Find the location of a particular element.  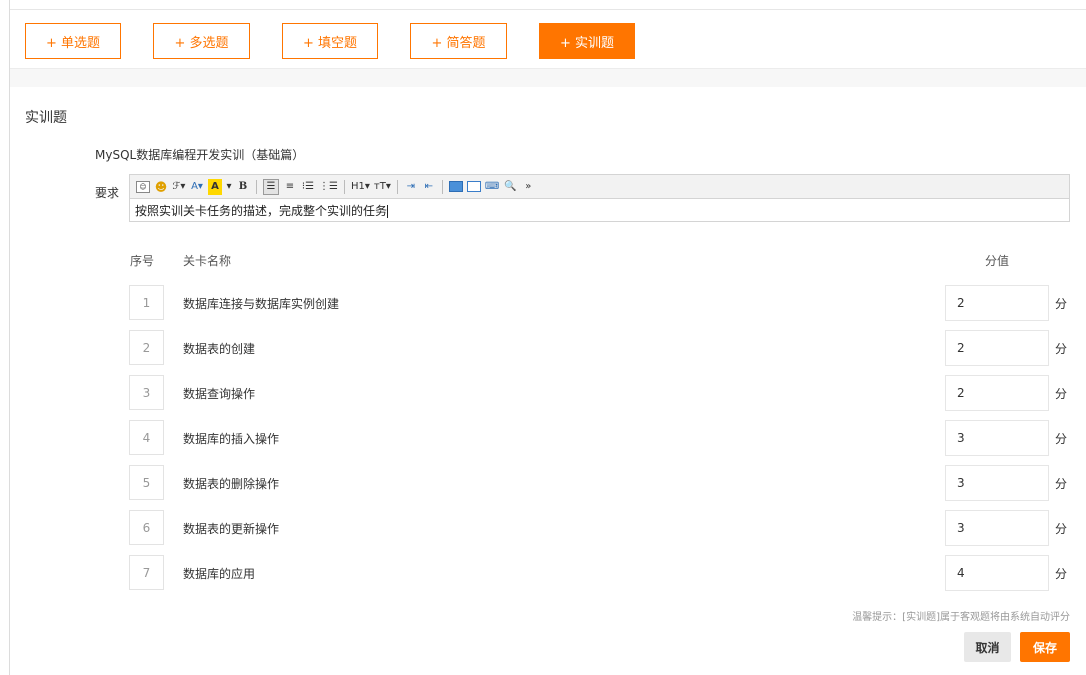

more-tools-icon: » is located at coordinates (528, 187).